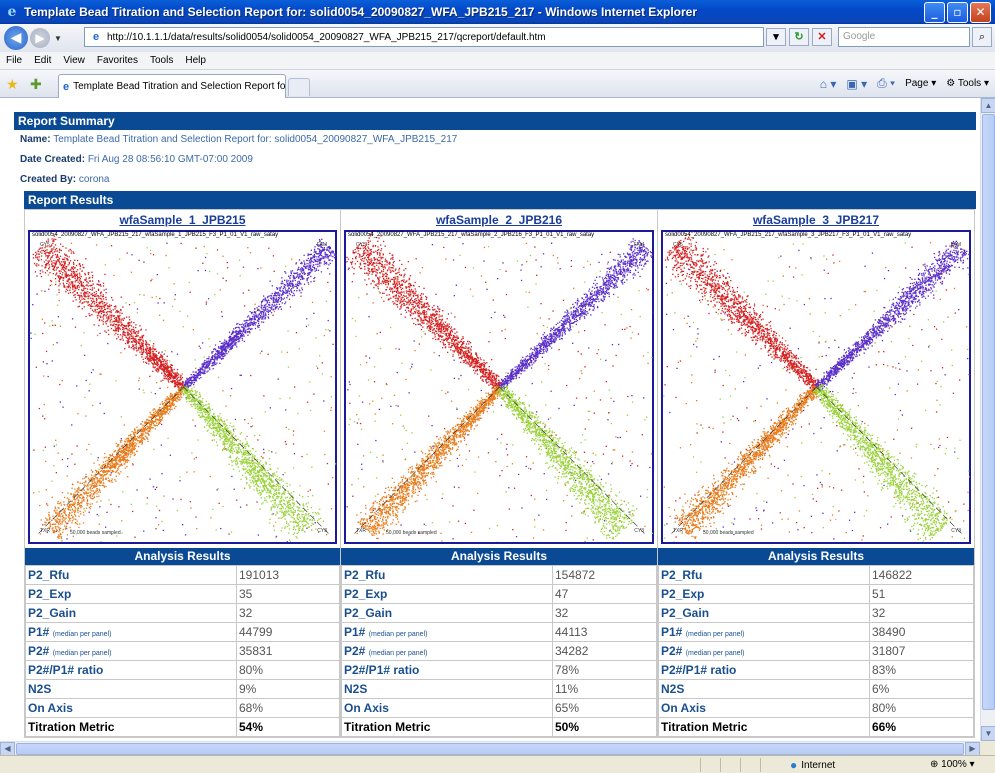  What do you see at coordinates (40, 38) in the screenshot?
I see `forward-button: ▶` at bounding box center [40, 38].